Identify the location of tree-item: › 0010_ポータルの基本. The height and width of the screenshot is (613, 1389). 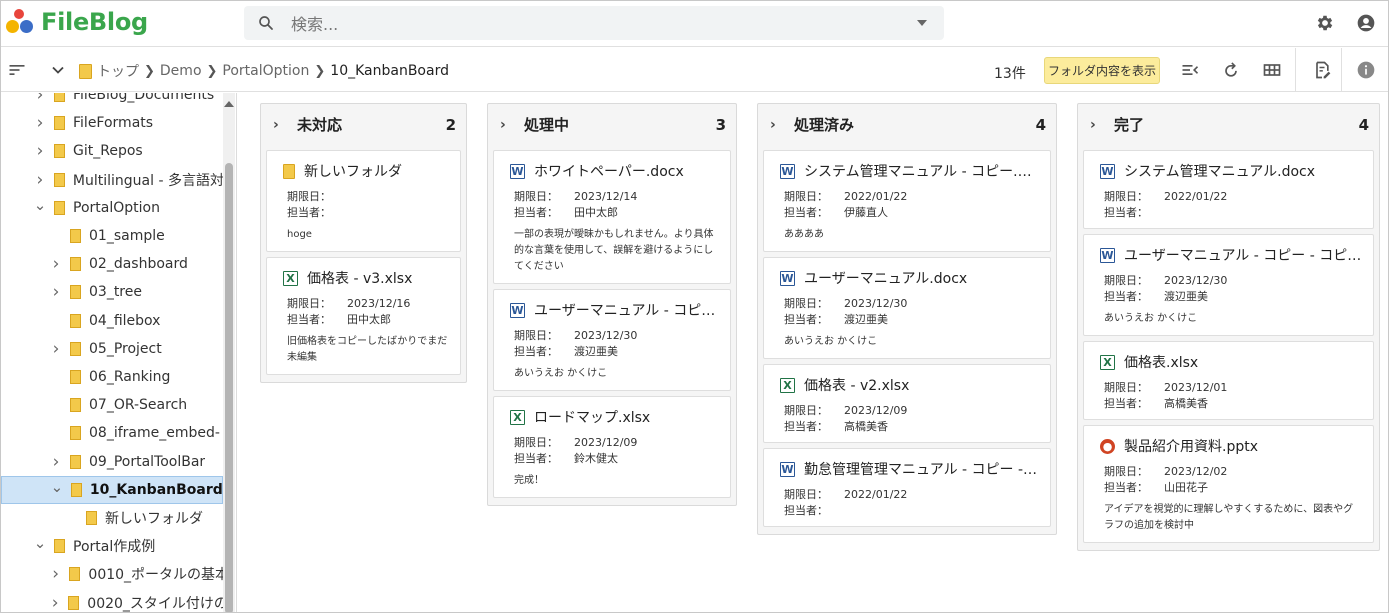
(112, 574).